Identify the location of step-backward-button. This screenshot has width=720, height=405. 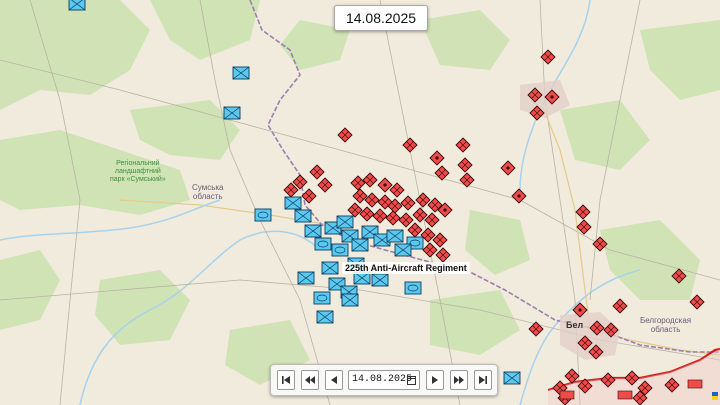
(334, 380).